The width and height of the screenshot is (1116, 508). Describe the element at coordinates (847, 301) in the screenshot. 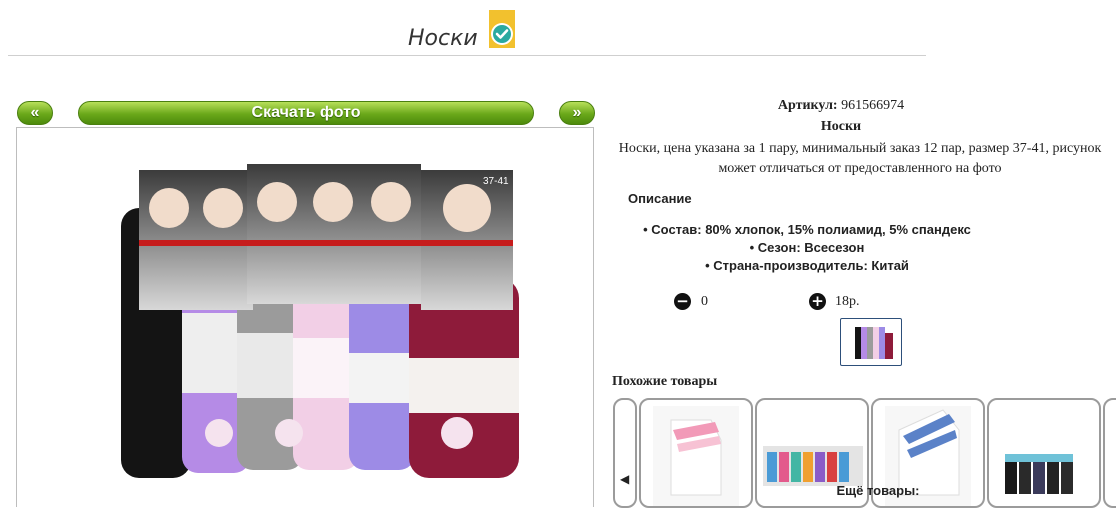

I see `price-value: 18р.` at that location.